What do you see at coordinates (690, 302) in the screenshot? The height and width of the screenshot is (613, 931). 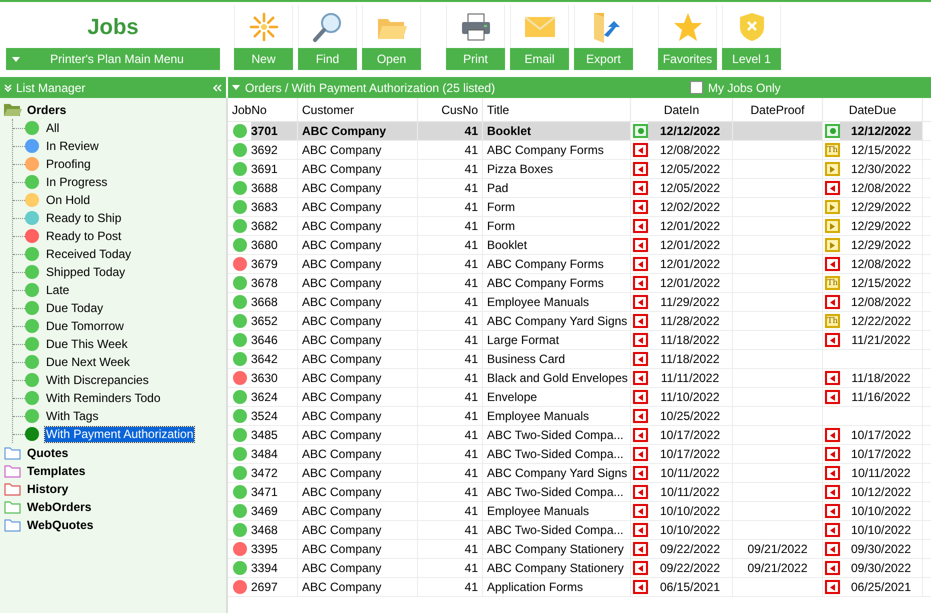 I see `table-cell-text: 11/29/2022` at bounding box center [690, 302].